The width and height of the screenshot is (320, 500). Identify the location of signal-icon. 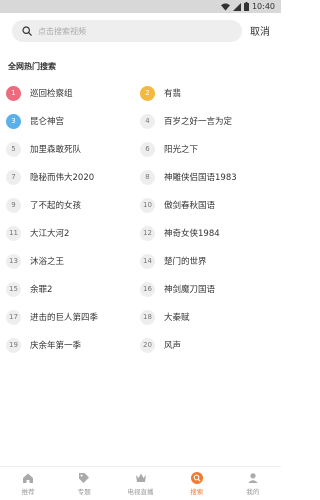
(236, 6).